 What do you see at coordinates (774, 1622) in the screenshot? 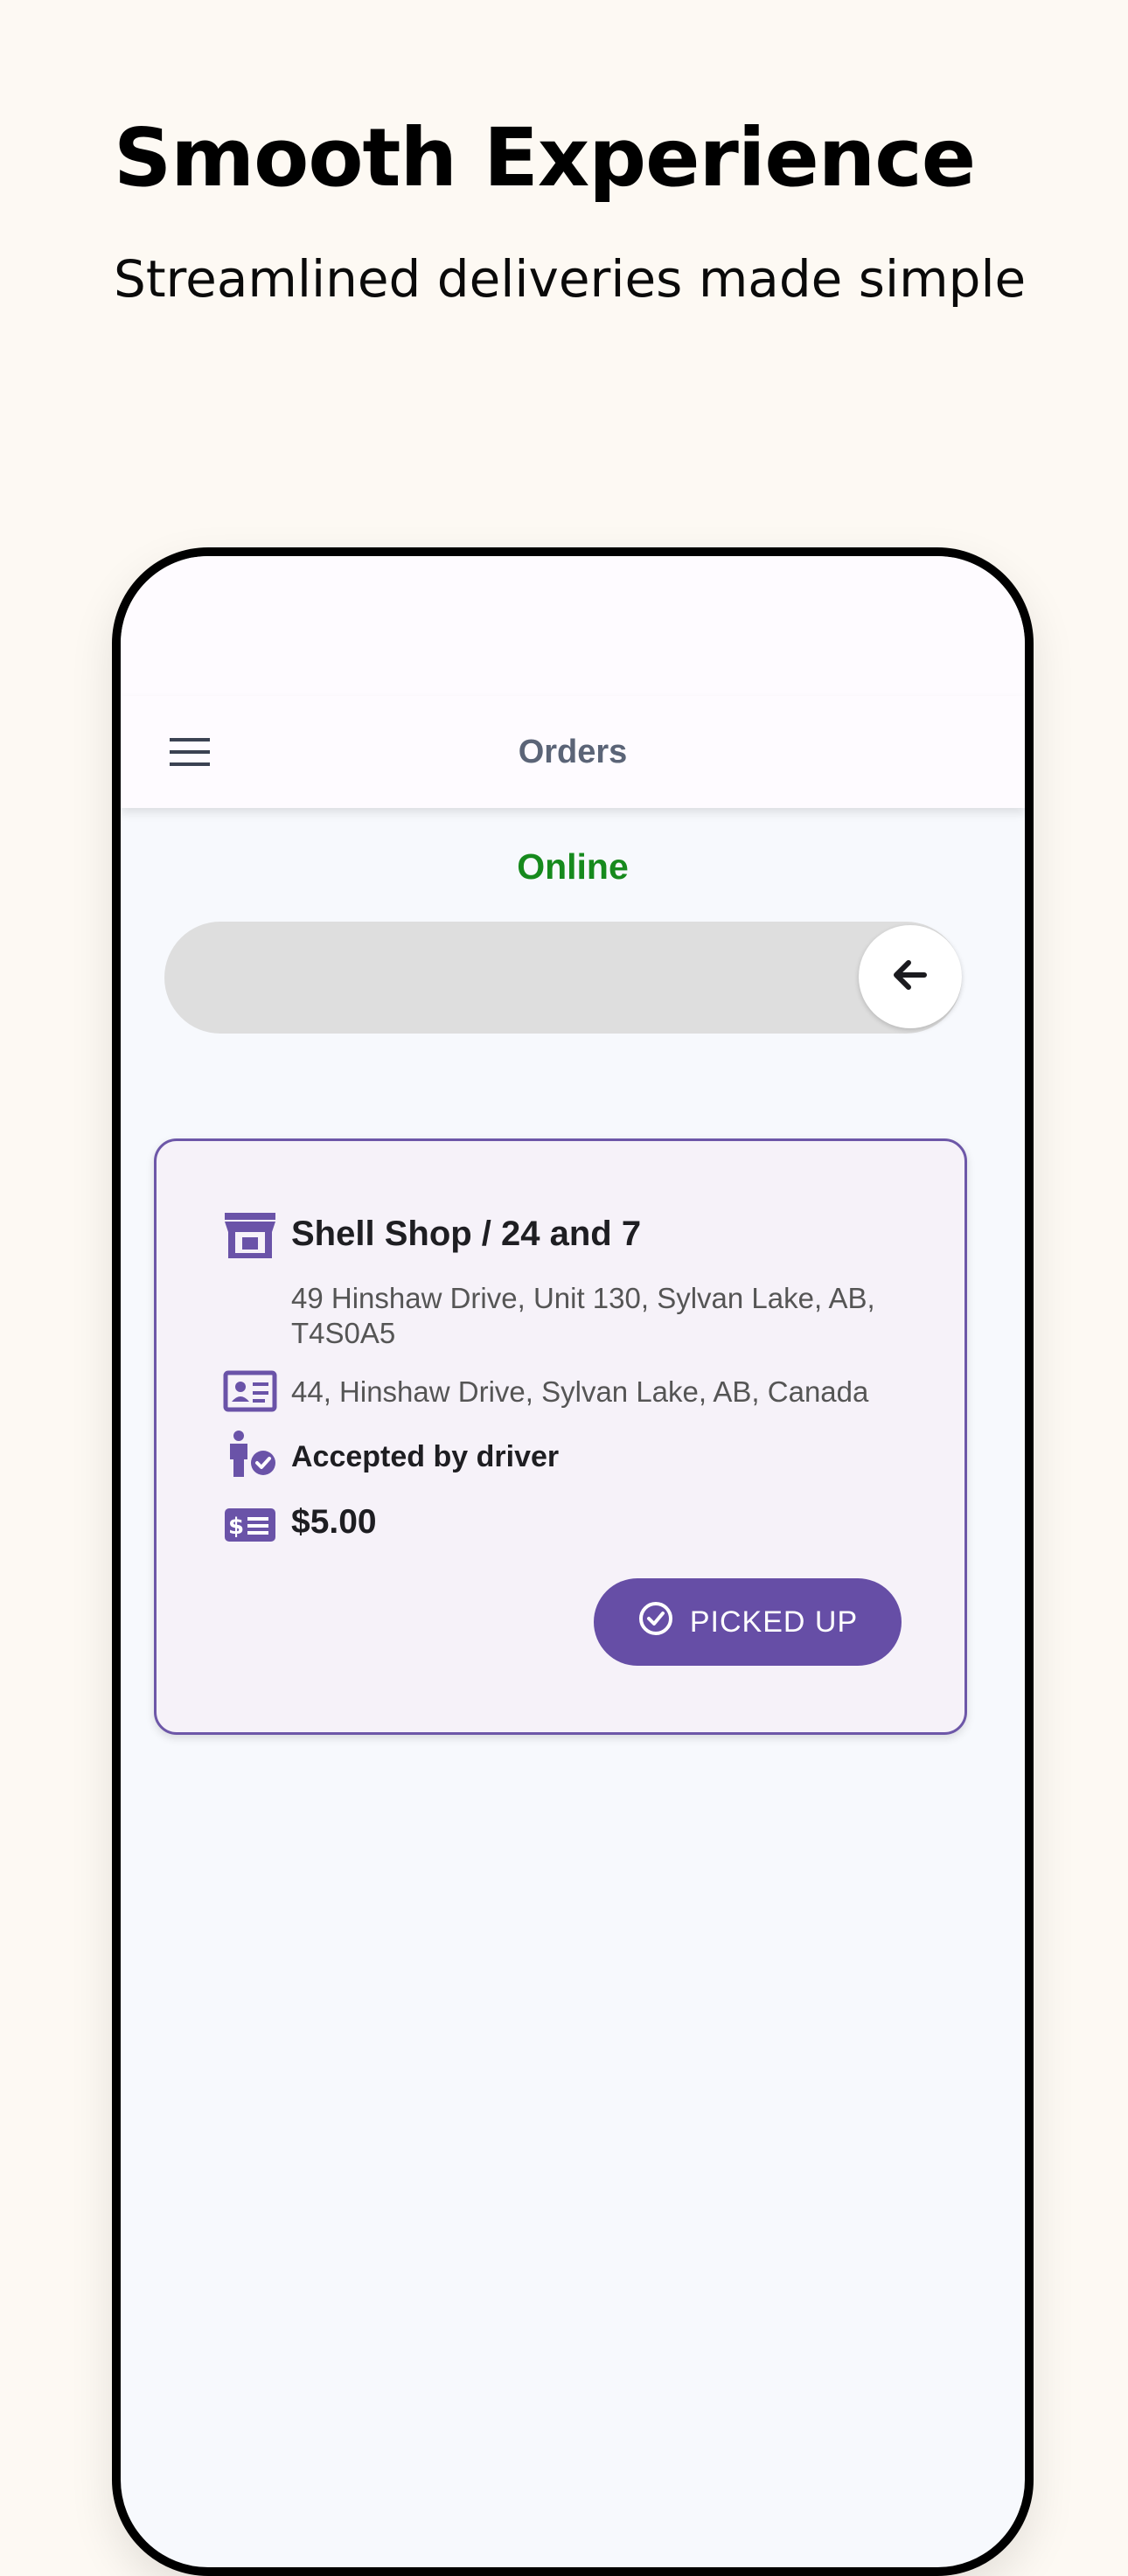
I see `picked-up-label: PICKED UP` at bounding box center [774, 1622].